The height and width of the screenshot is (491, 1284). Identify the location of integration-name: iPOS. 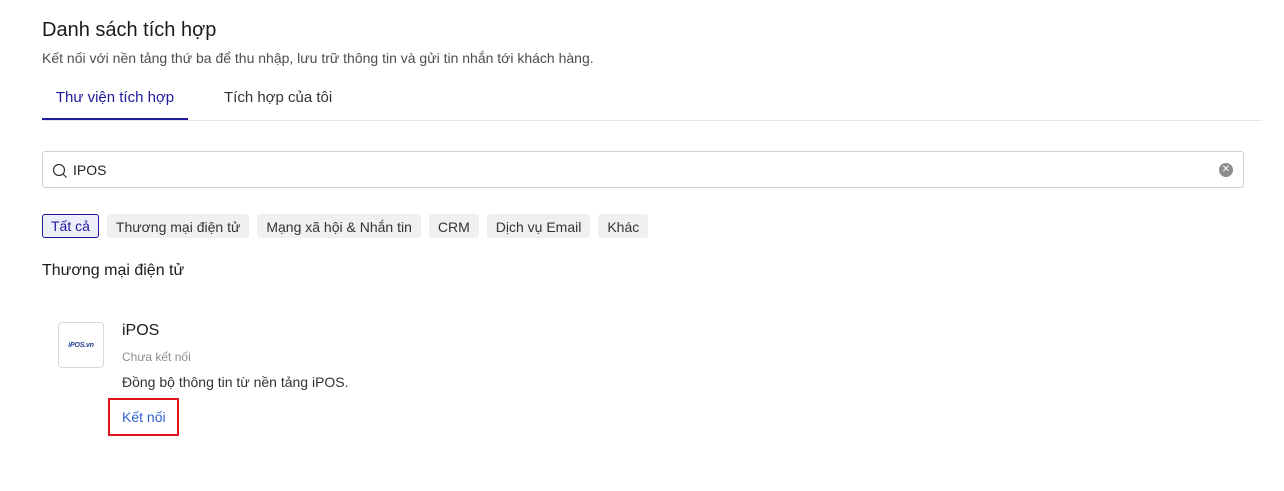
(141, 330).